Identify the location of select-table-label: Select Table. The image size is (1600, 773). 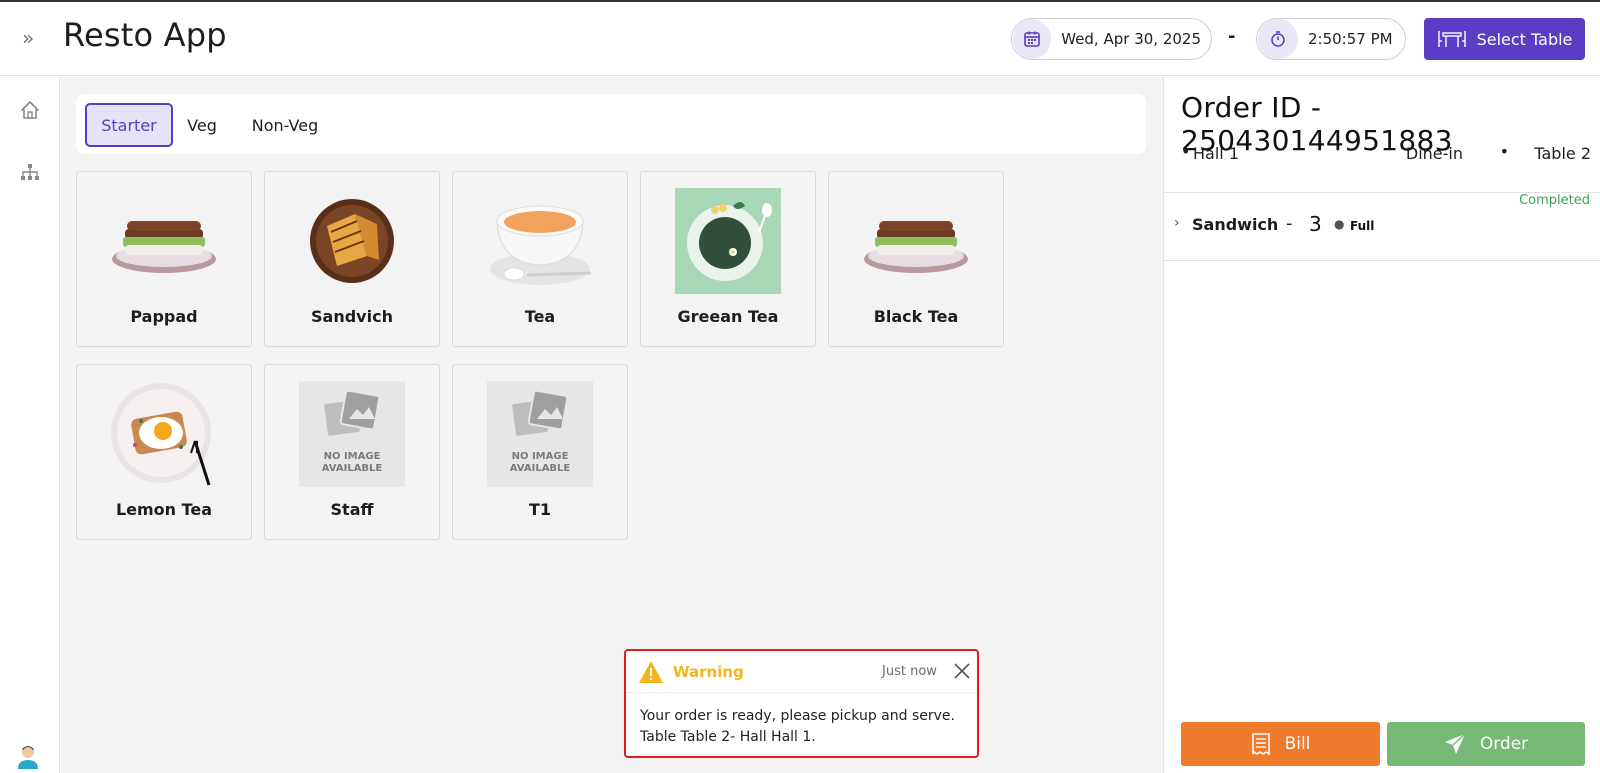
(1524, 39).